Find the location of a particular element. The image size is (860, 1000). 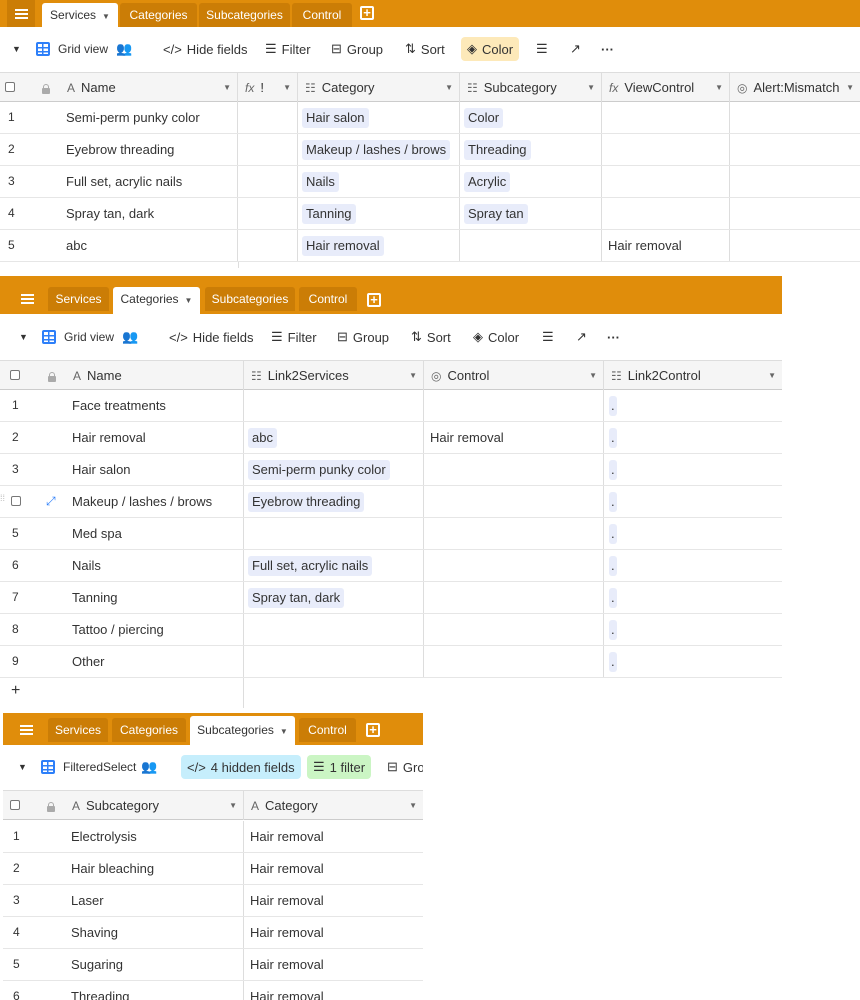

table-row: 5 abc Hair removal Hair removal is located at coordinates (430, 246).